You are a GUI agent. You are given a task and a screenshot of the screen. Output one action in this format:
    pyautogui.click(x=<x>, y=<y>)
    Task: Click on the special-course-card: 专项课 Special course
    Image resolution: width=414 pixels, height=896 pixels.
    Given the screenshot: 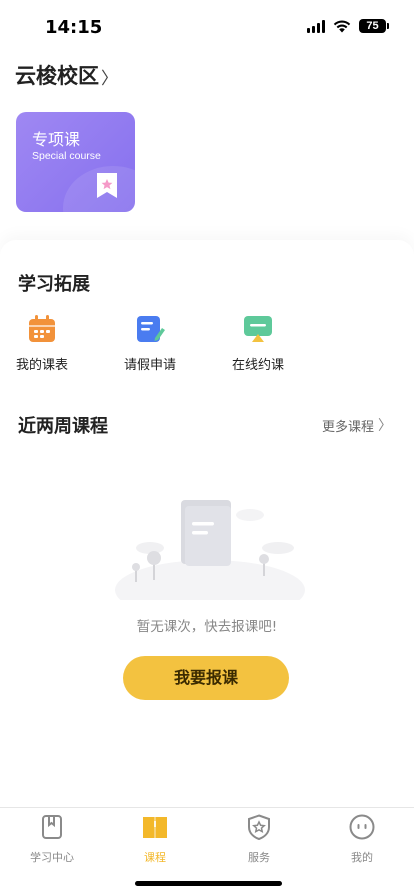 What is the action you would take?
    pyautogui.click(x=75, y=162)
    